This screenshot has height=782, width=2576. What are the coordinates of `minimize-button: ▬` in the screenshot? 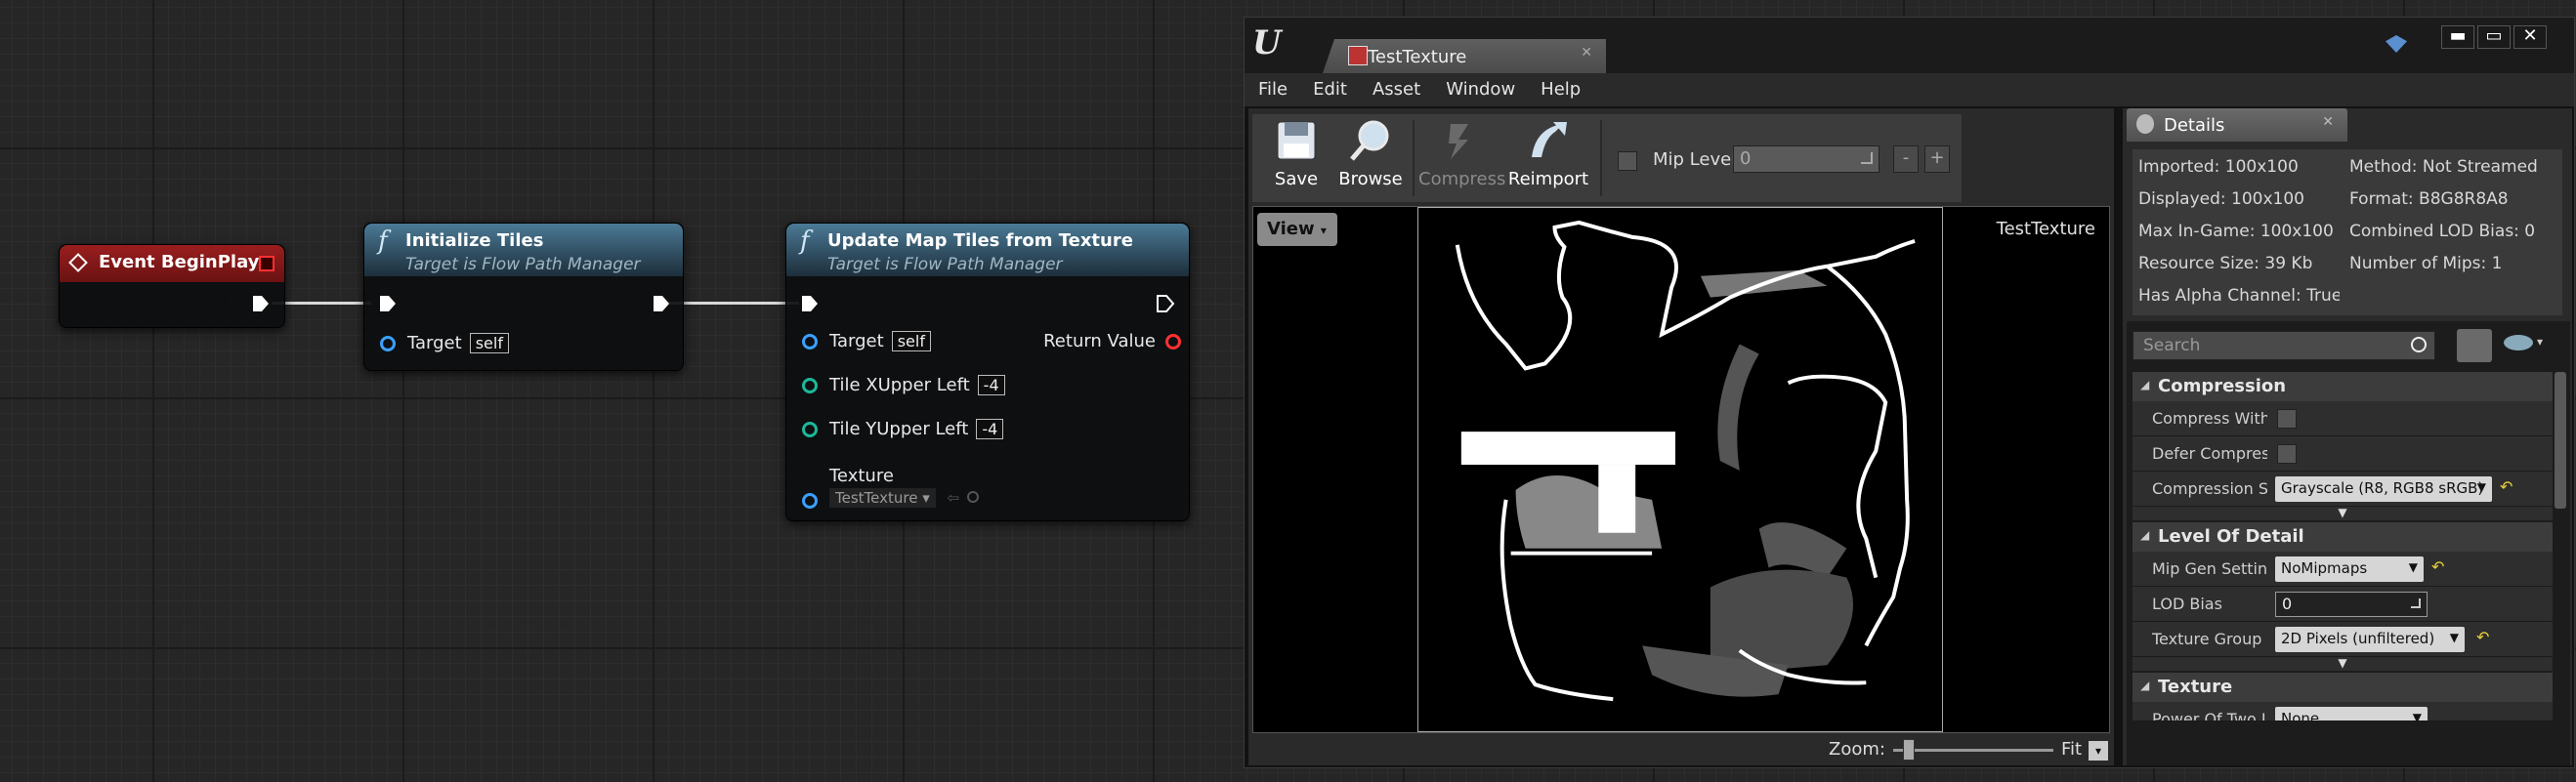 It's located at (2457, 37).